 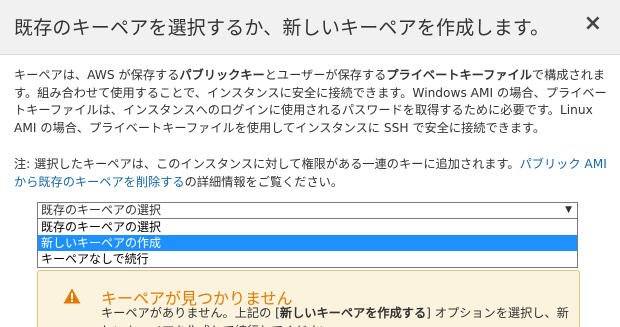 What do you see at coordinates (325, 75) in the screenshot?
I see `description-text: とユーザーが保存する` at bounding box center [325, 75].